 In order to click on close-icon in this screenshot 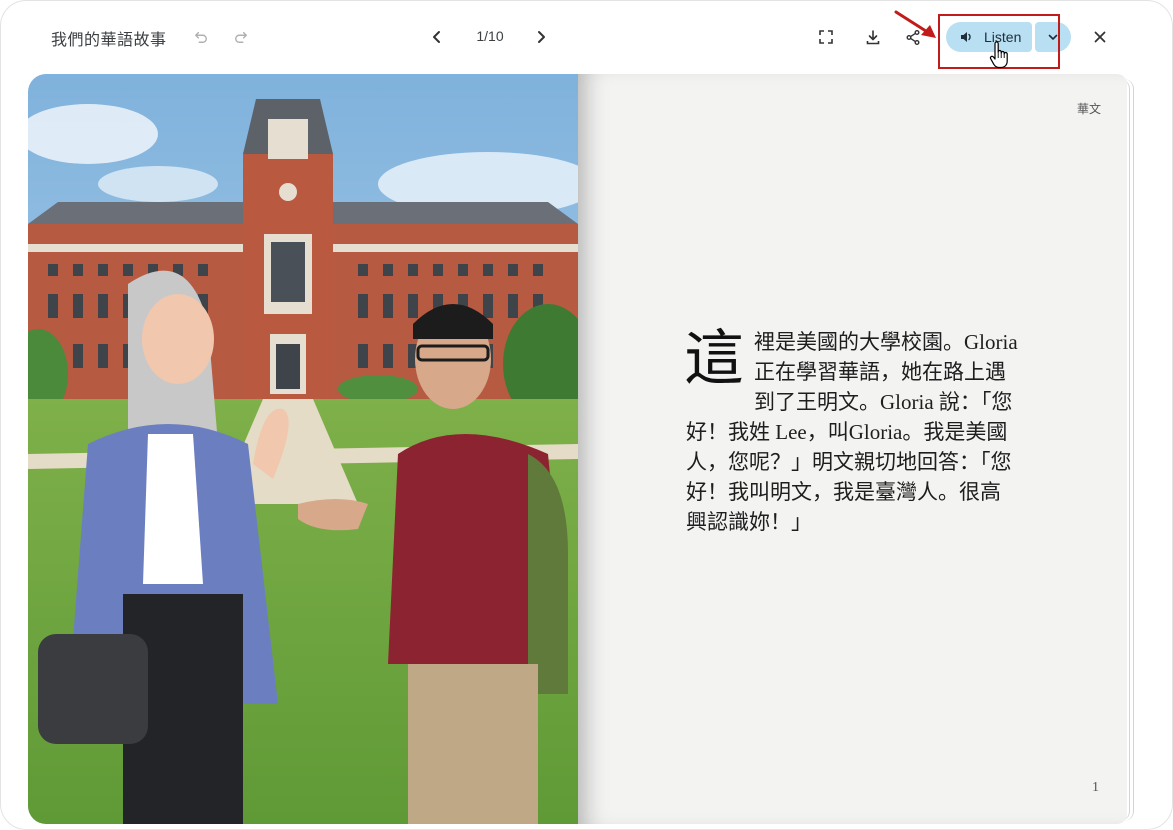, I will do `click(1100, 37)`.